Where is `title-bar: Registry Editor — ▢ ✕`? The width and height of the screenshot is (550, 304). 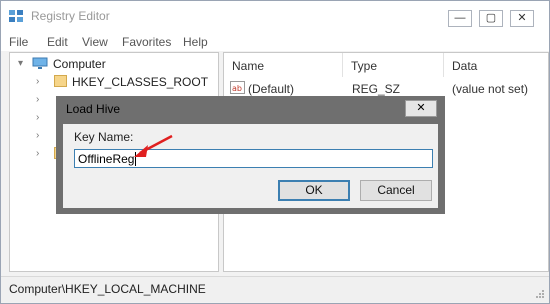 title-bar: Registry Editor — ▢ ✕ is located at coordinates (275, 16).